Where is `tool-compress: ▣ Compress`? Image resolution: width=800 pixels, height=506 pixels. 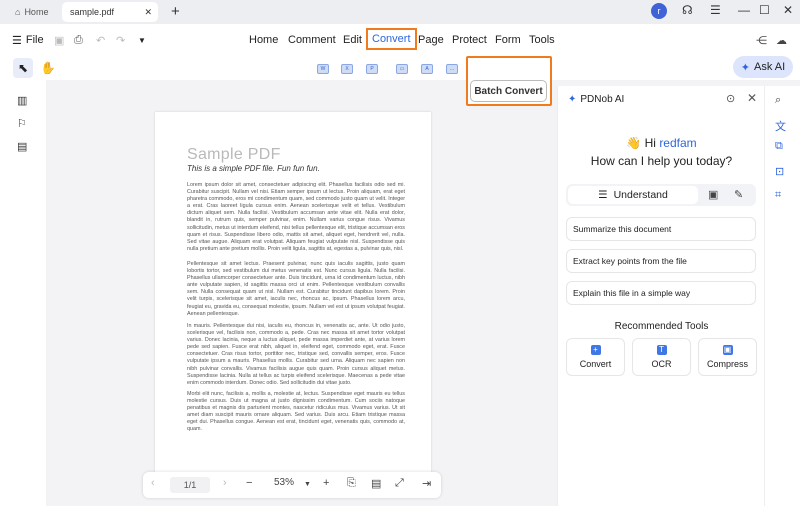
tool-compress: ▣ Compress is located at coordinates (727, 357).